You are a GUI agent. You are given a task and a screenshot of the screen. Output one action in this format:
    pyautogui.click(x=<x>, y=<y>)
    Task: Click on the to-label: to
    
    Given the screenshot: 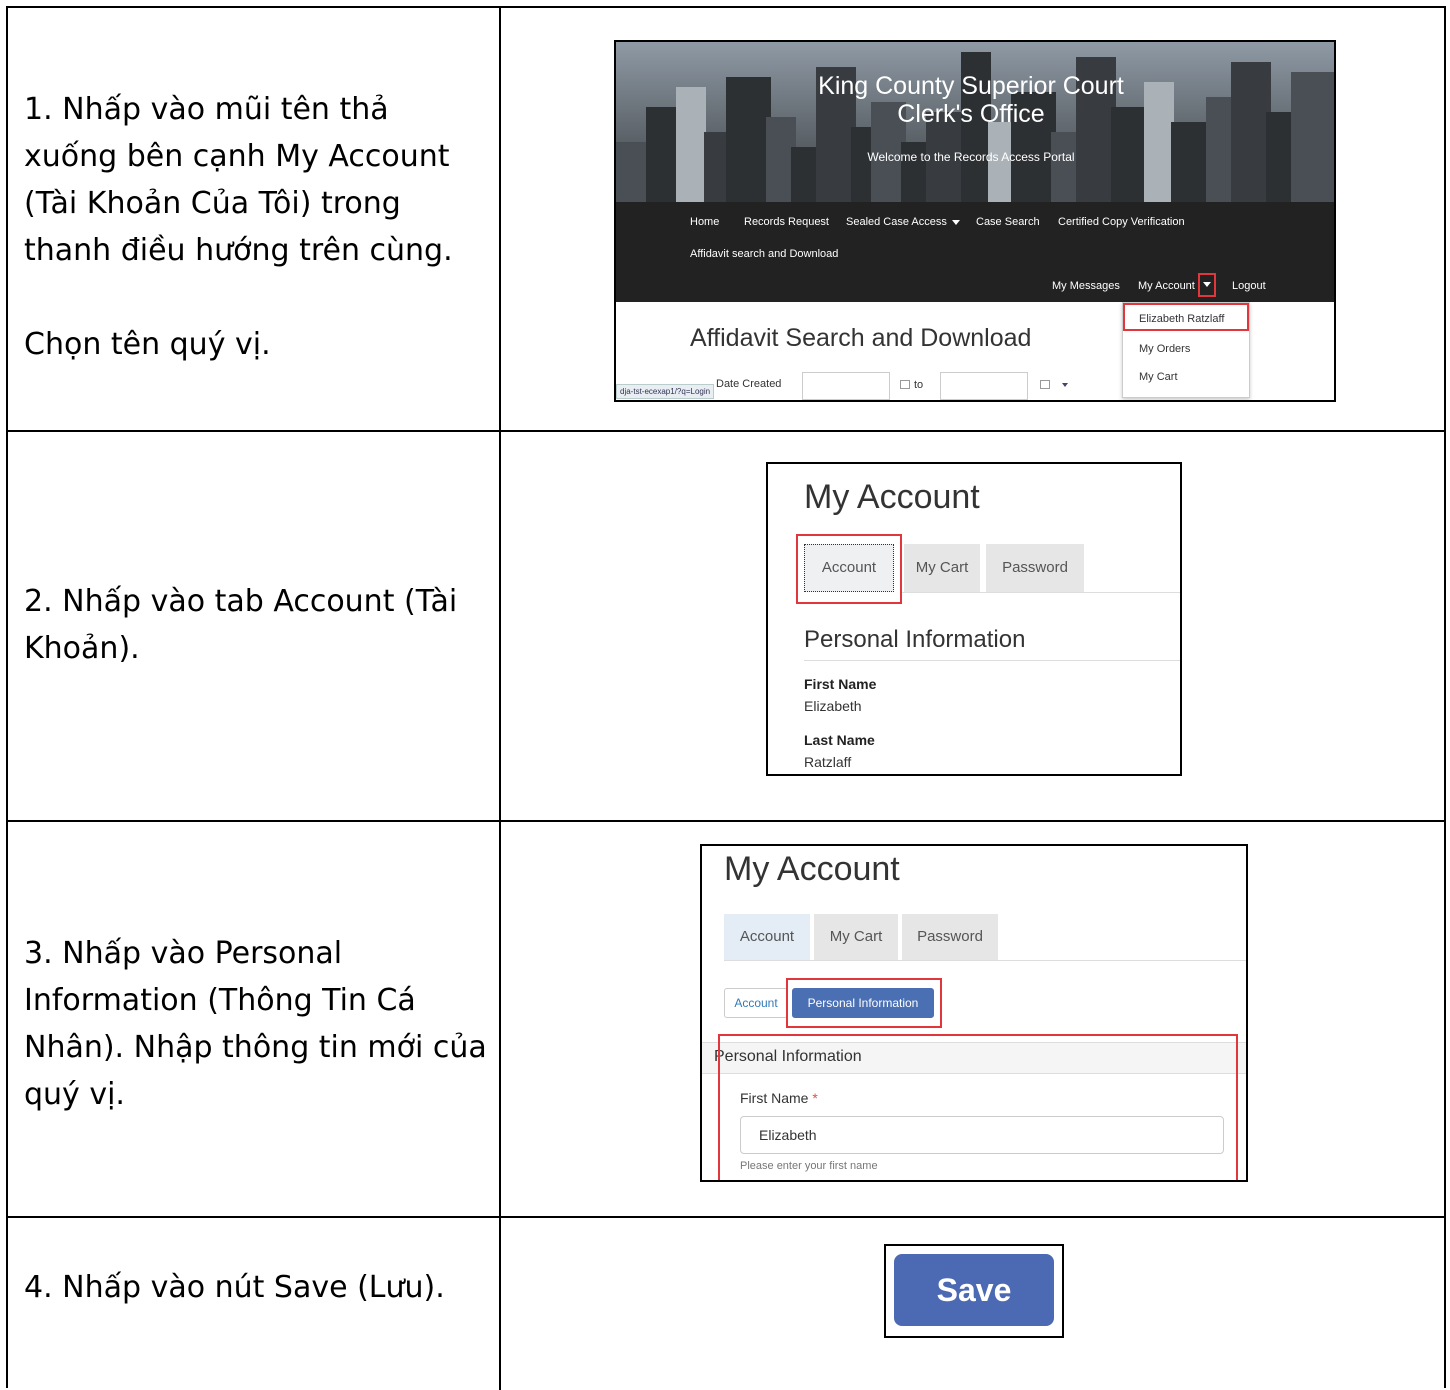 What is the action you would take?
    pyautogui.click(x=919, y=385)
    